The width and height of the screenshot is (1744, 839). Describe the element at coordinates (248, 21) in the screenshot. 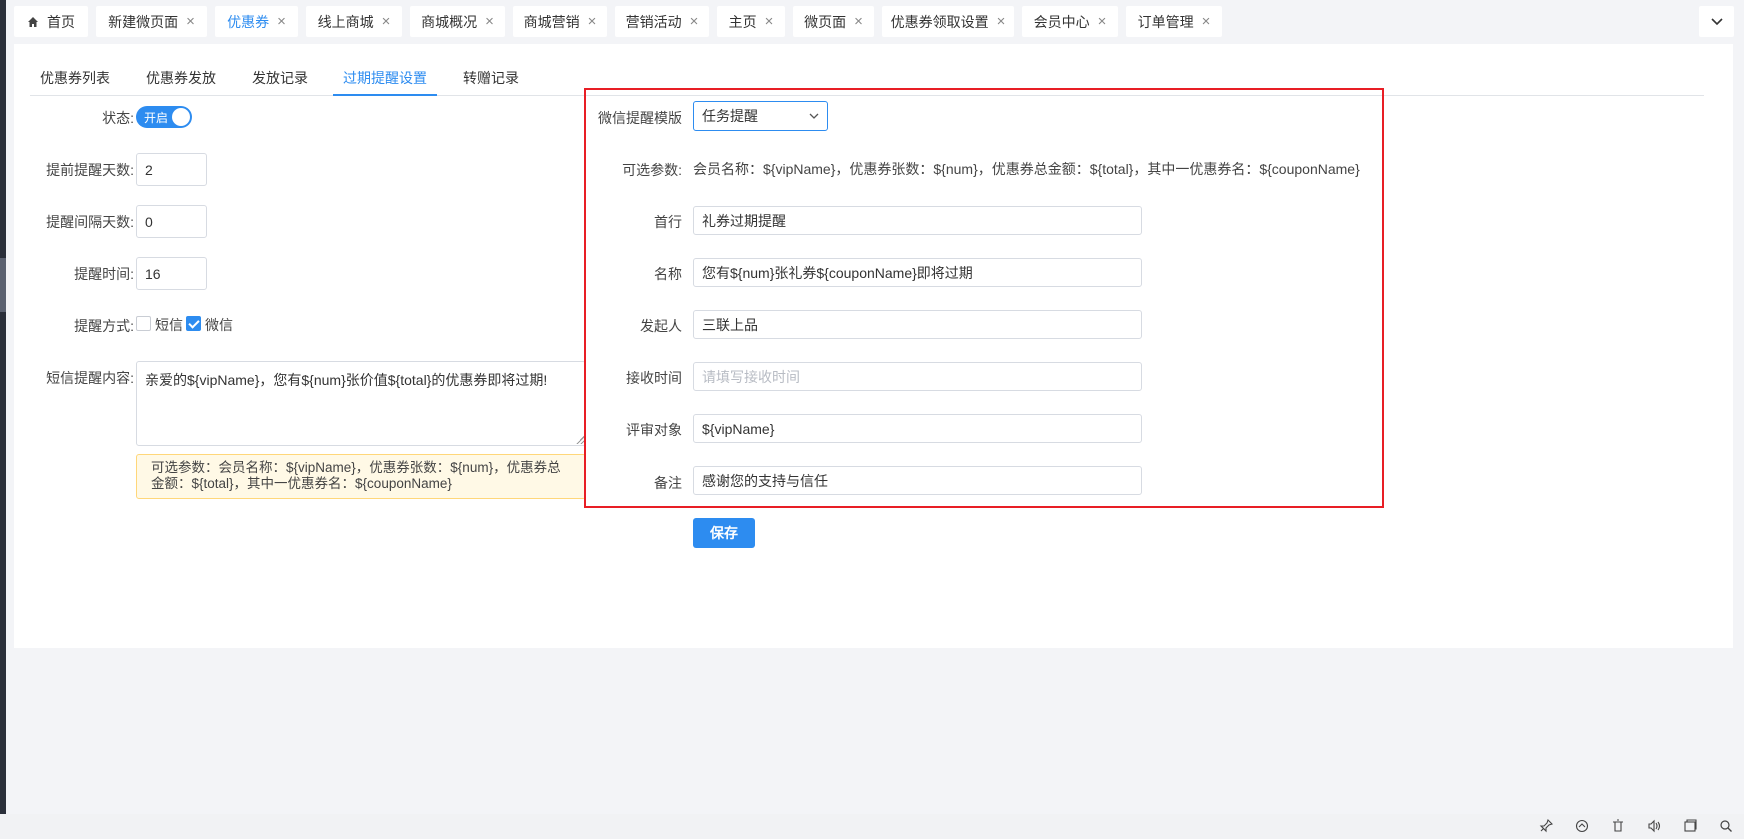

I see `tab-label: 优惠券` at that location.